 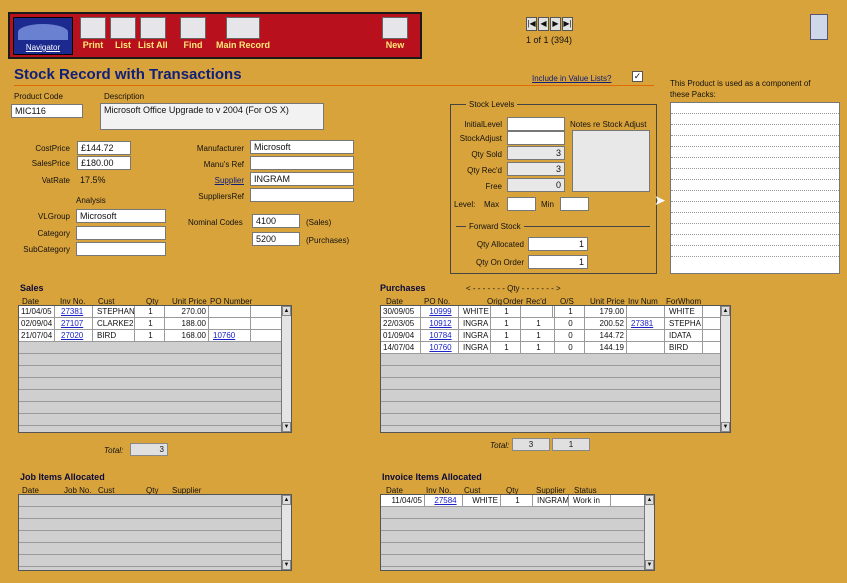 What do you see at coordinates (543, 24) in the screenshot?
I see `prev-record-icon: ◀` at bounding box center [543, 24].